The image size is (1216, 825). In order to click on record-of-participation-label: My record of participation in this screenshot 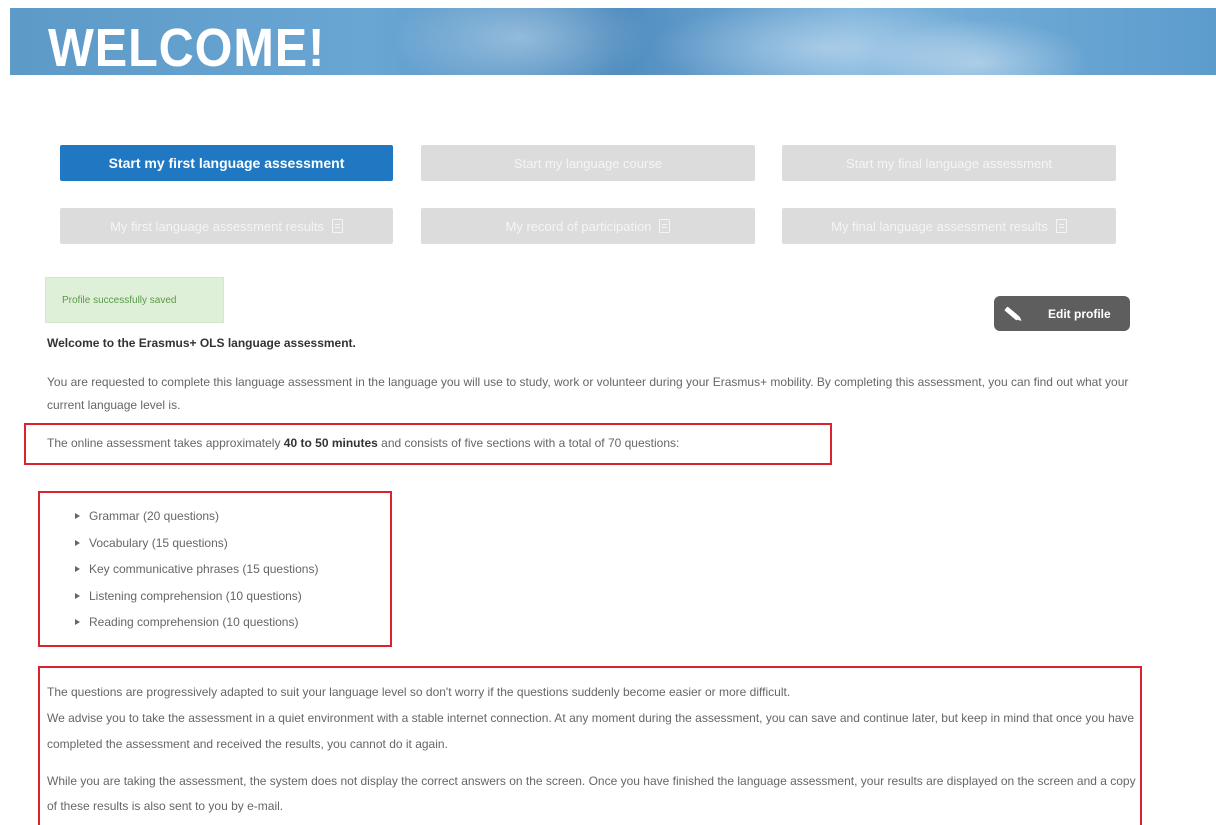, I will do `click(578, 226)`.